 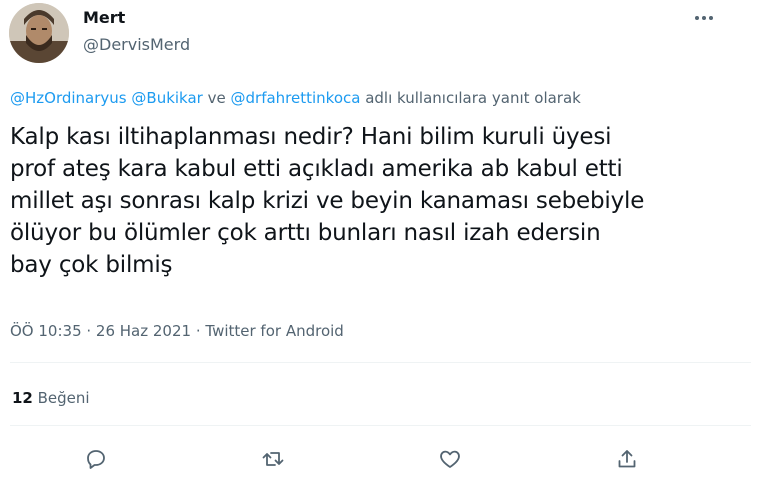 I want to click on reply-suffix: adlı kullanıcılara yanıt olarak, so click(x=470, y=98).